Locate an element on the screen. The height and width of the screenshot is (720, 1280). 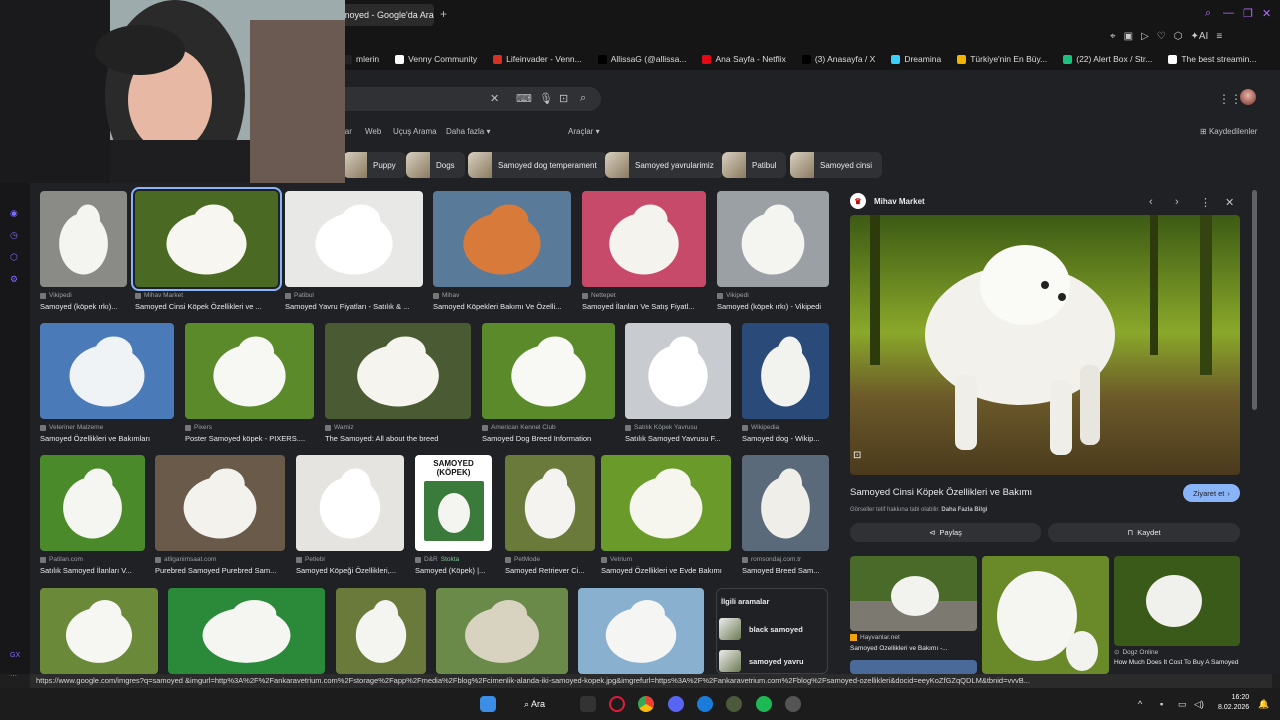
tab-more: Daha fazla ▾ is located at coordinates (468, 131).